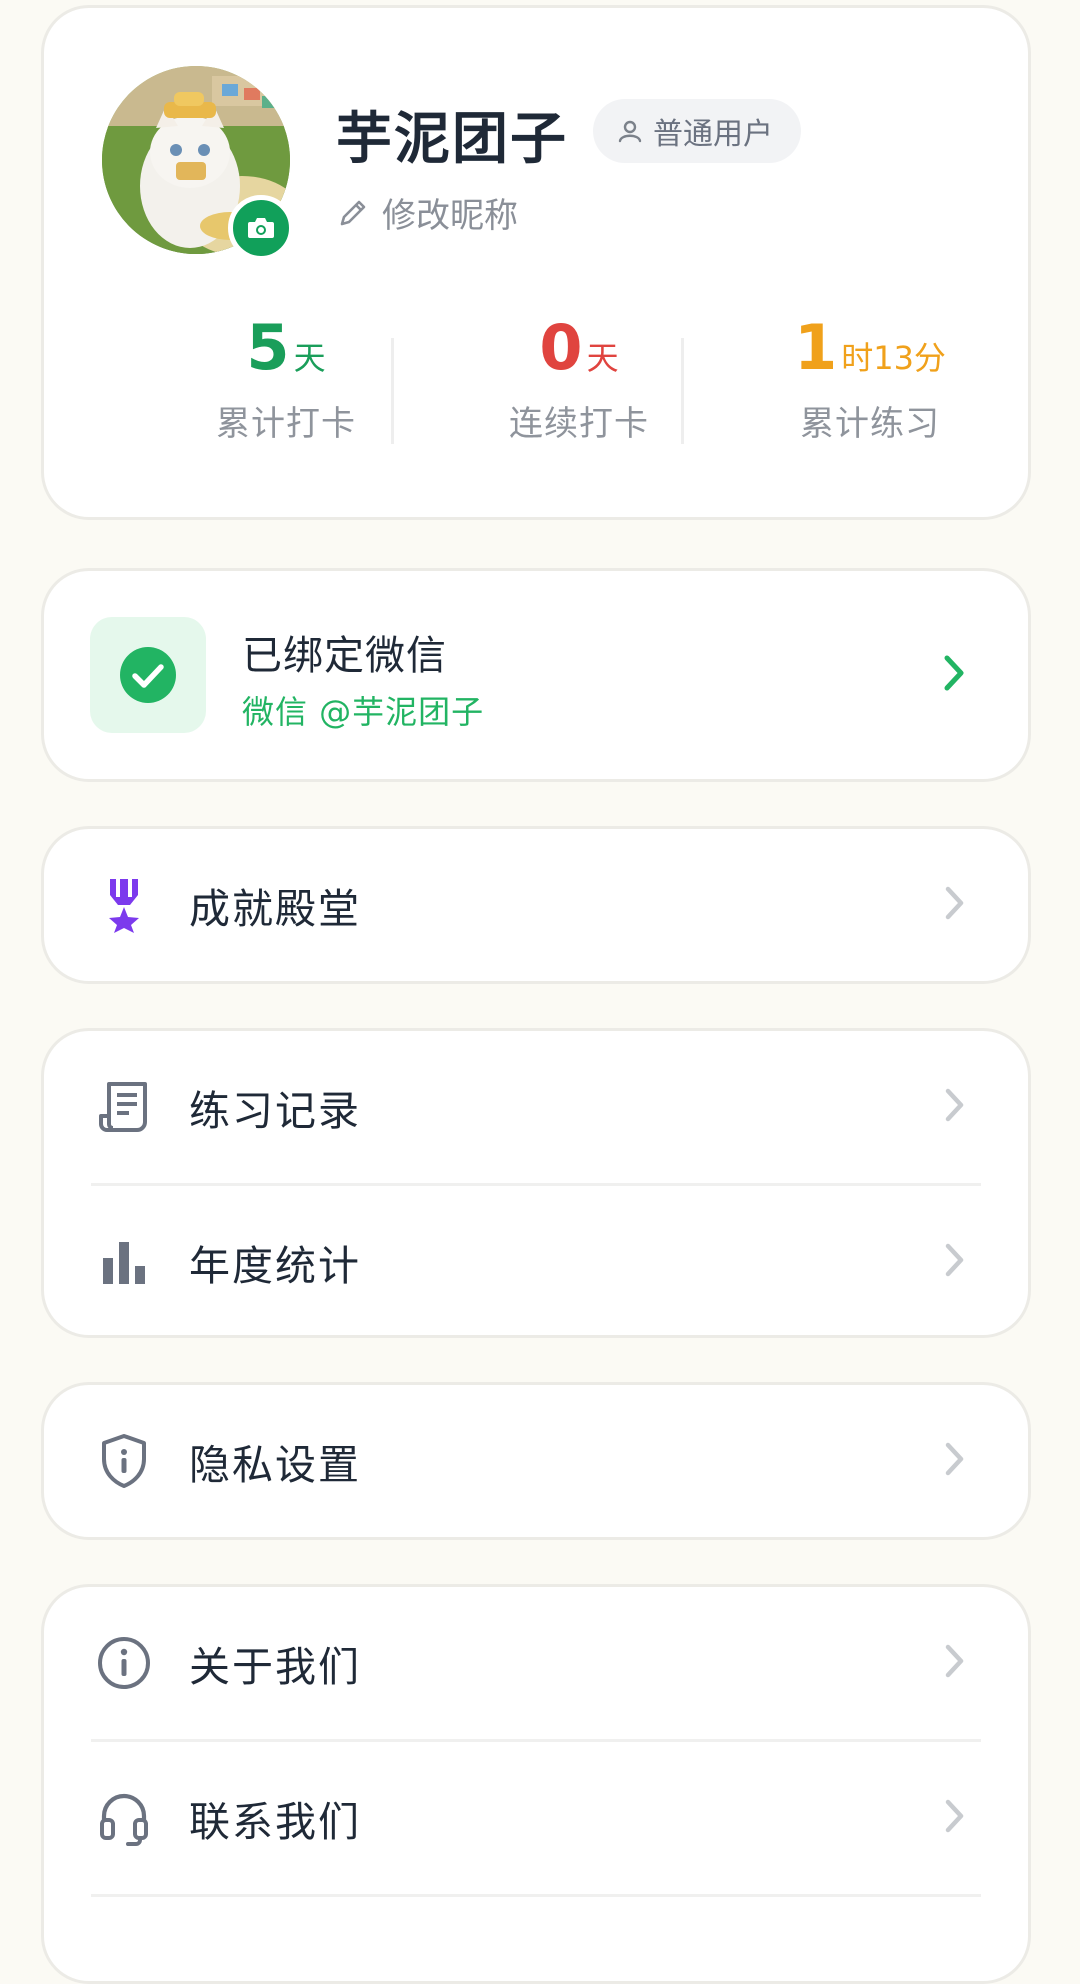 The width and height of the screenshot is (1080, 1984). What do you see at coordinates (536, 393) in the screenshot?
I see `stats-row: 5天 累计打卡 0天 连续打卡 1 时13分 累计练习` at bounding box center [536, 393].